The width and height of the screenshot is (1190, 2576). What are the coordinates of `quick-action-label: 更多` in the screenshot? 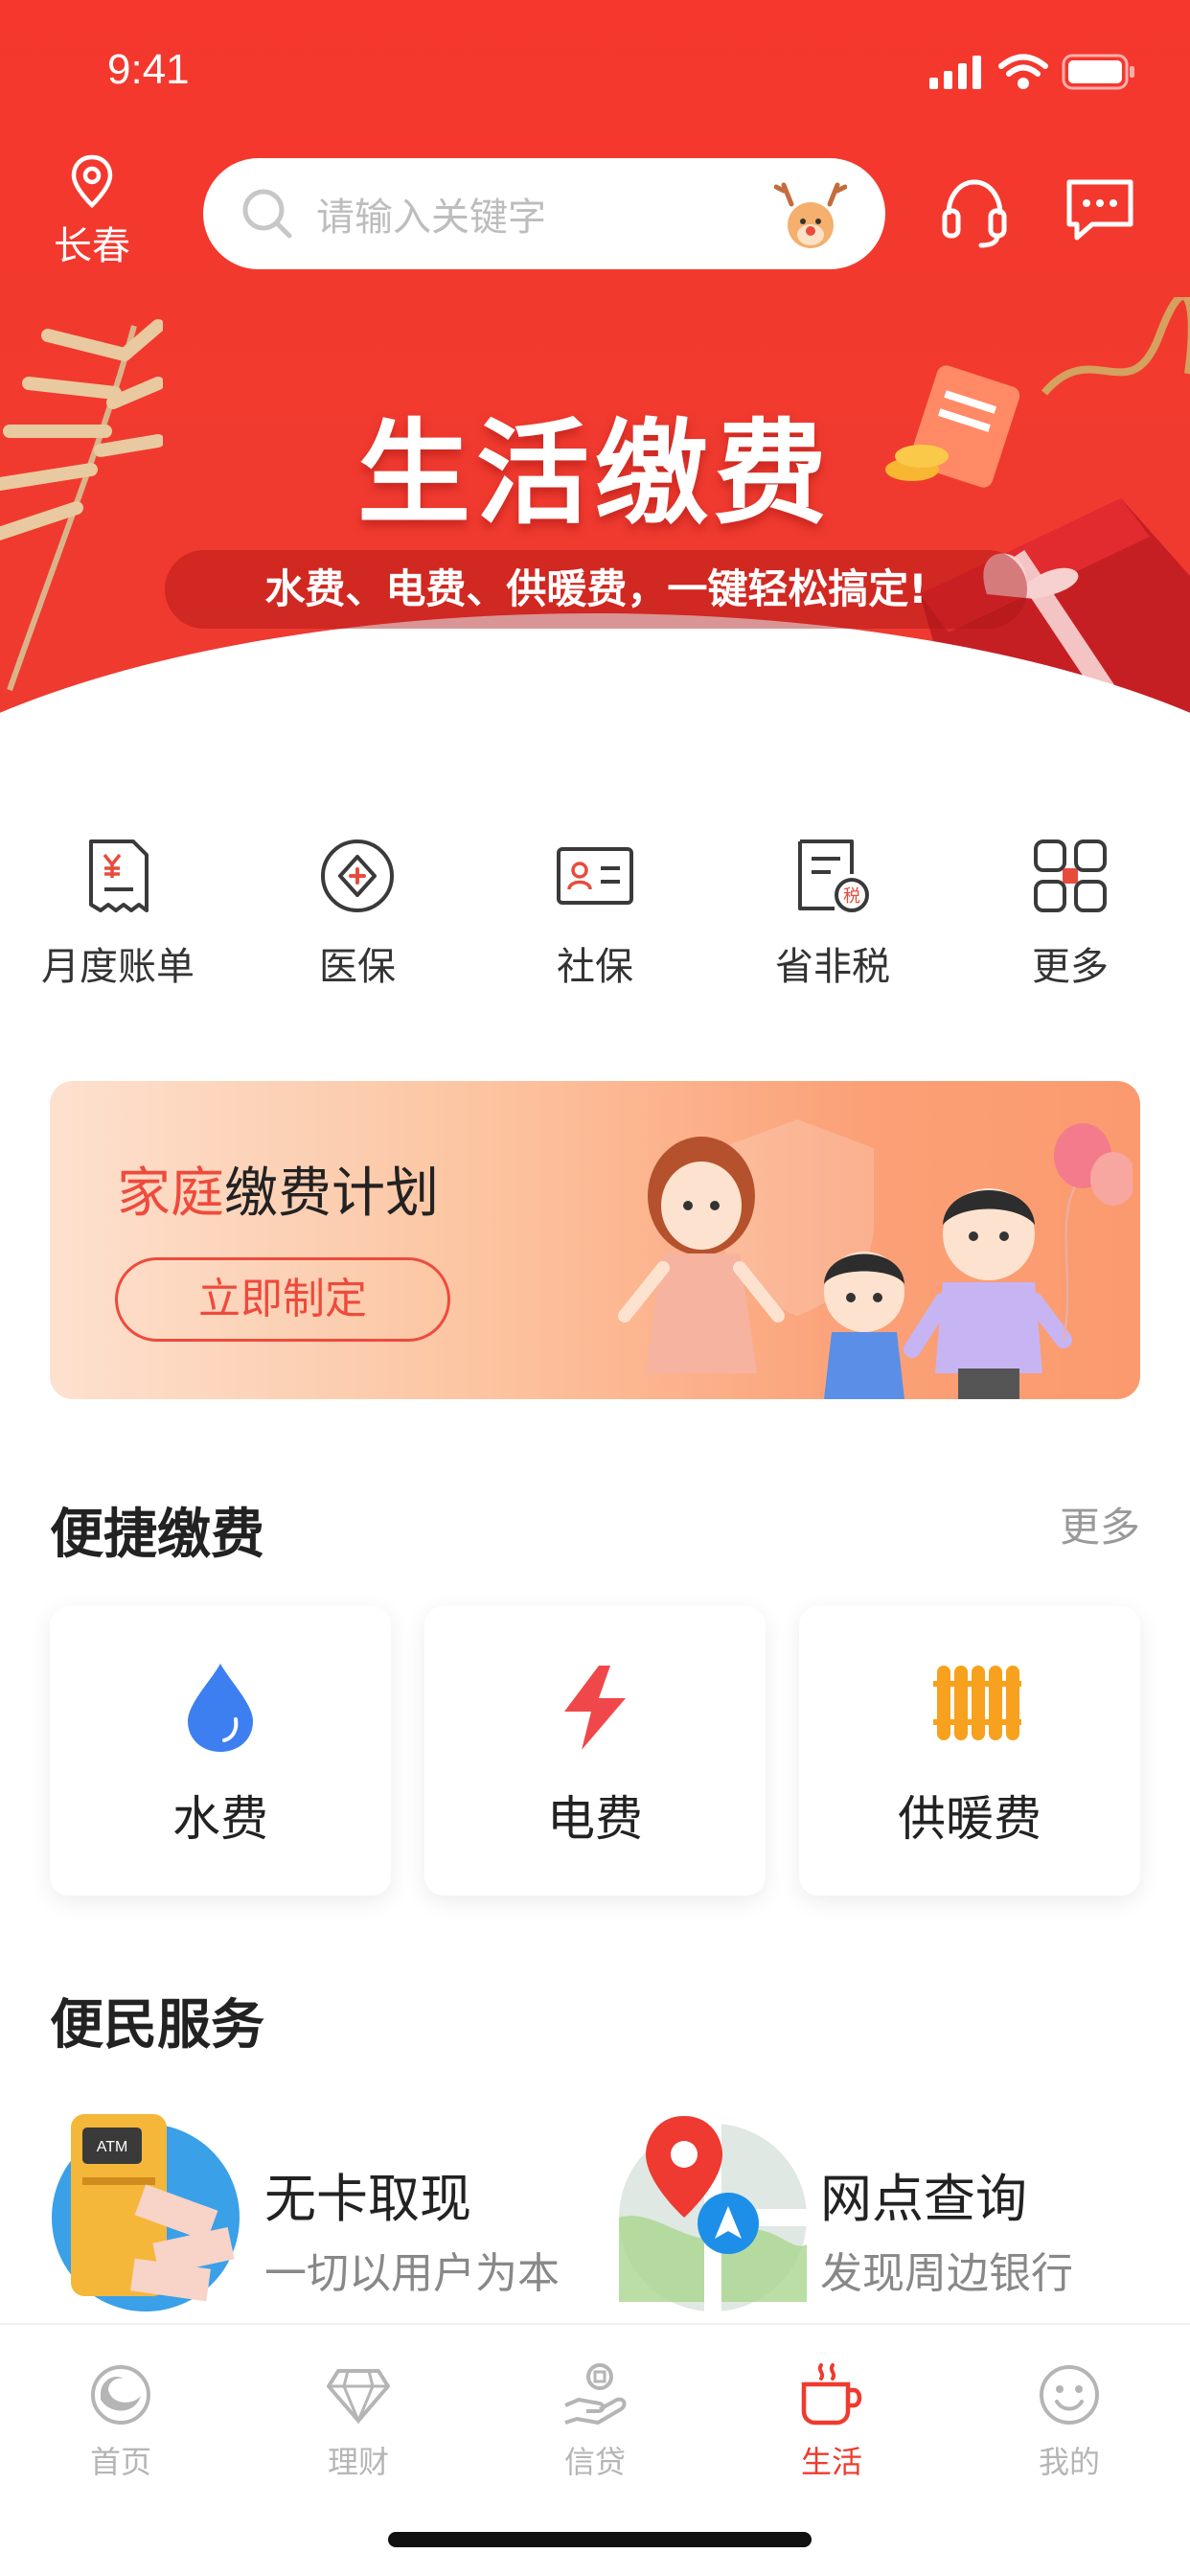 It's located at (1070, 967).